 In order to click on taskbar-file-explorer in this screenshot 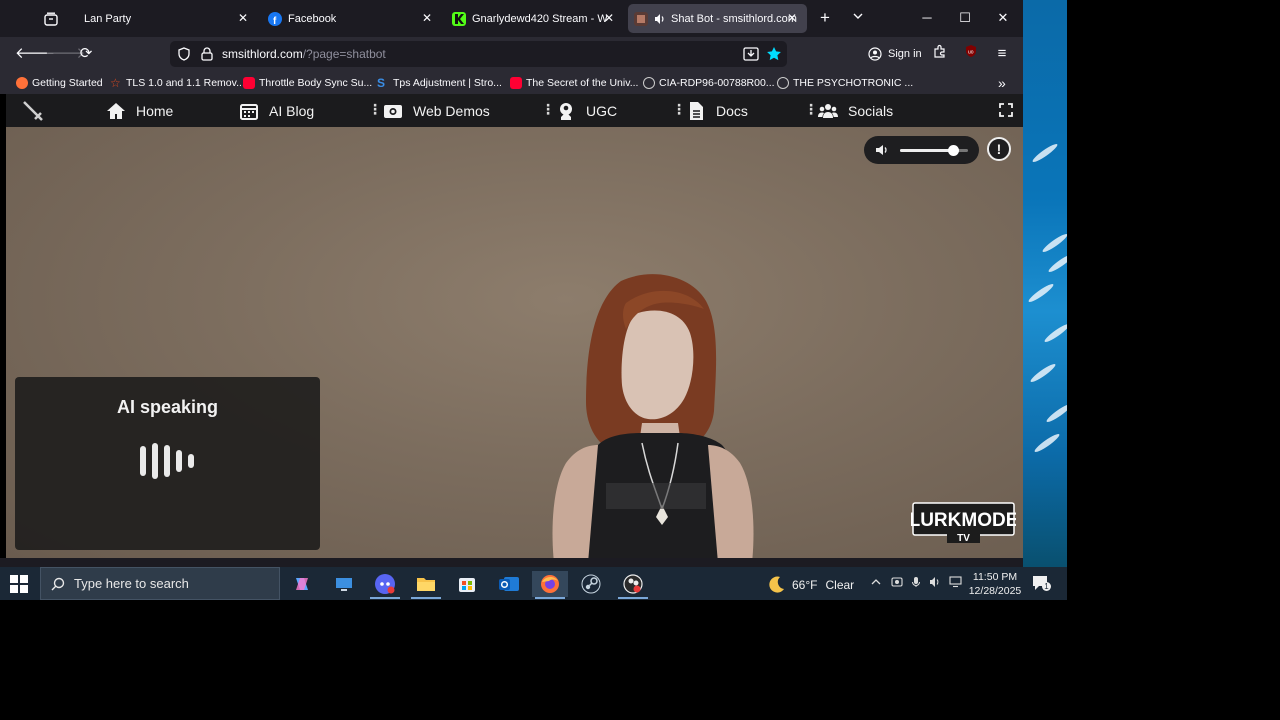, I will do `click(426, 585)`.